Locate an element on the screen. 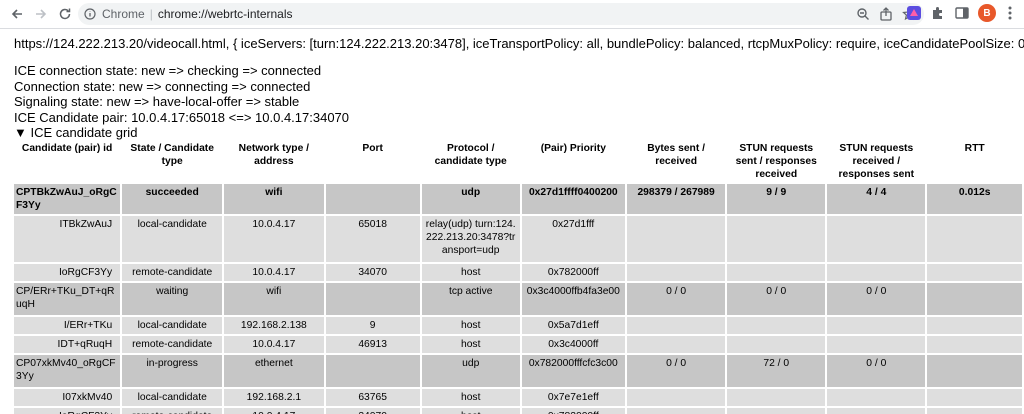  grid-cell: 0x3c4000ff is located at coordinates (573, 344).